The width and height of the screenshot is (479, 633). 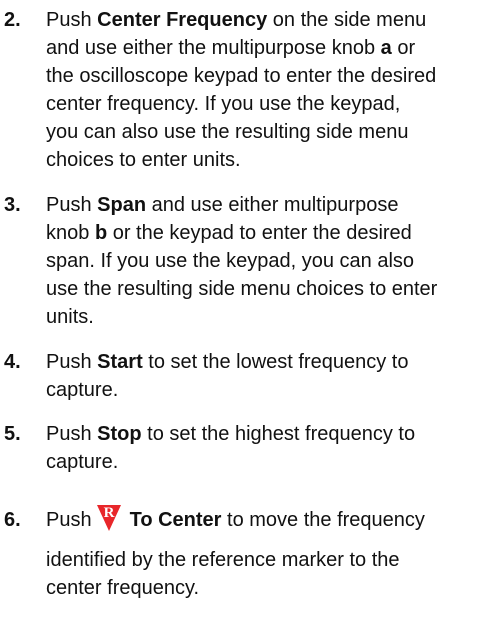 I want to click on step-line: choices to enter units., so click(x=143, y=160).